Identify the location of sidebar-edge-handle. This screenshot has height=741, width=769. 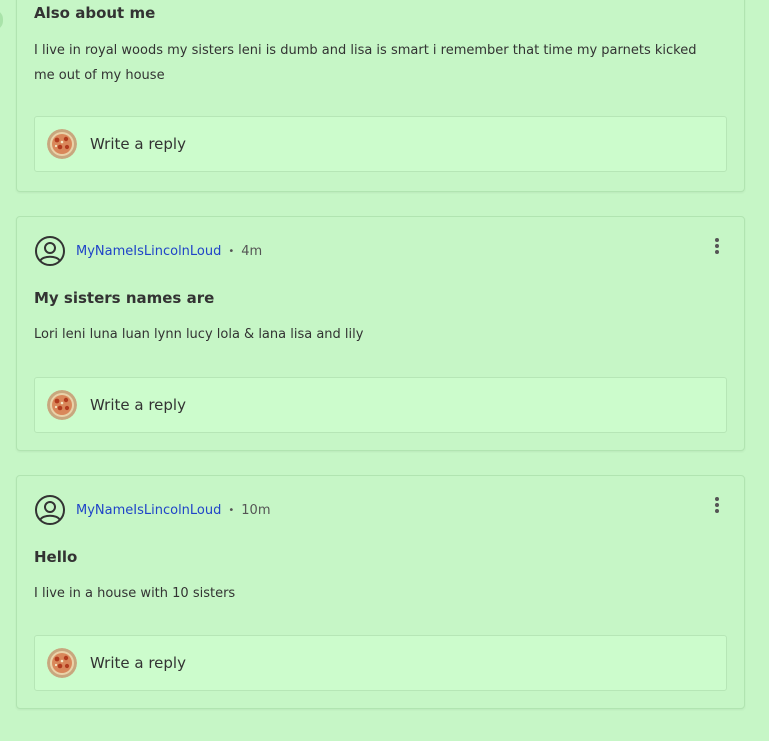
(1, 20).